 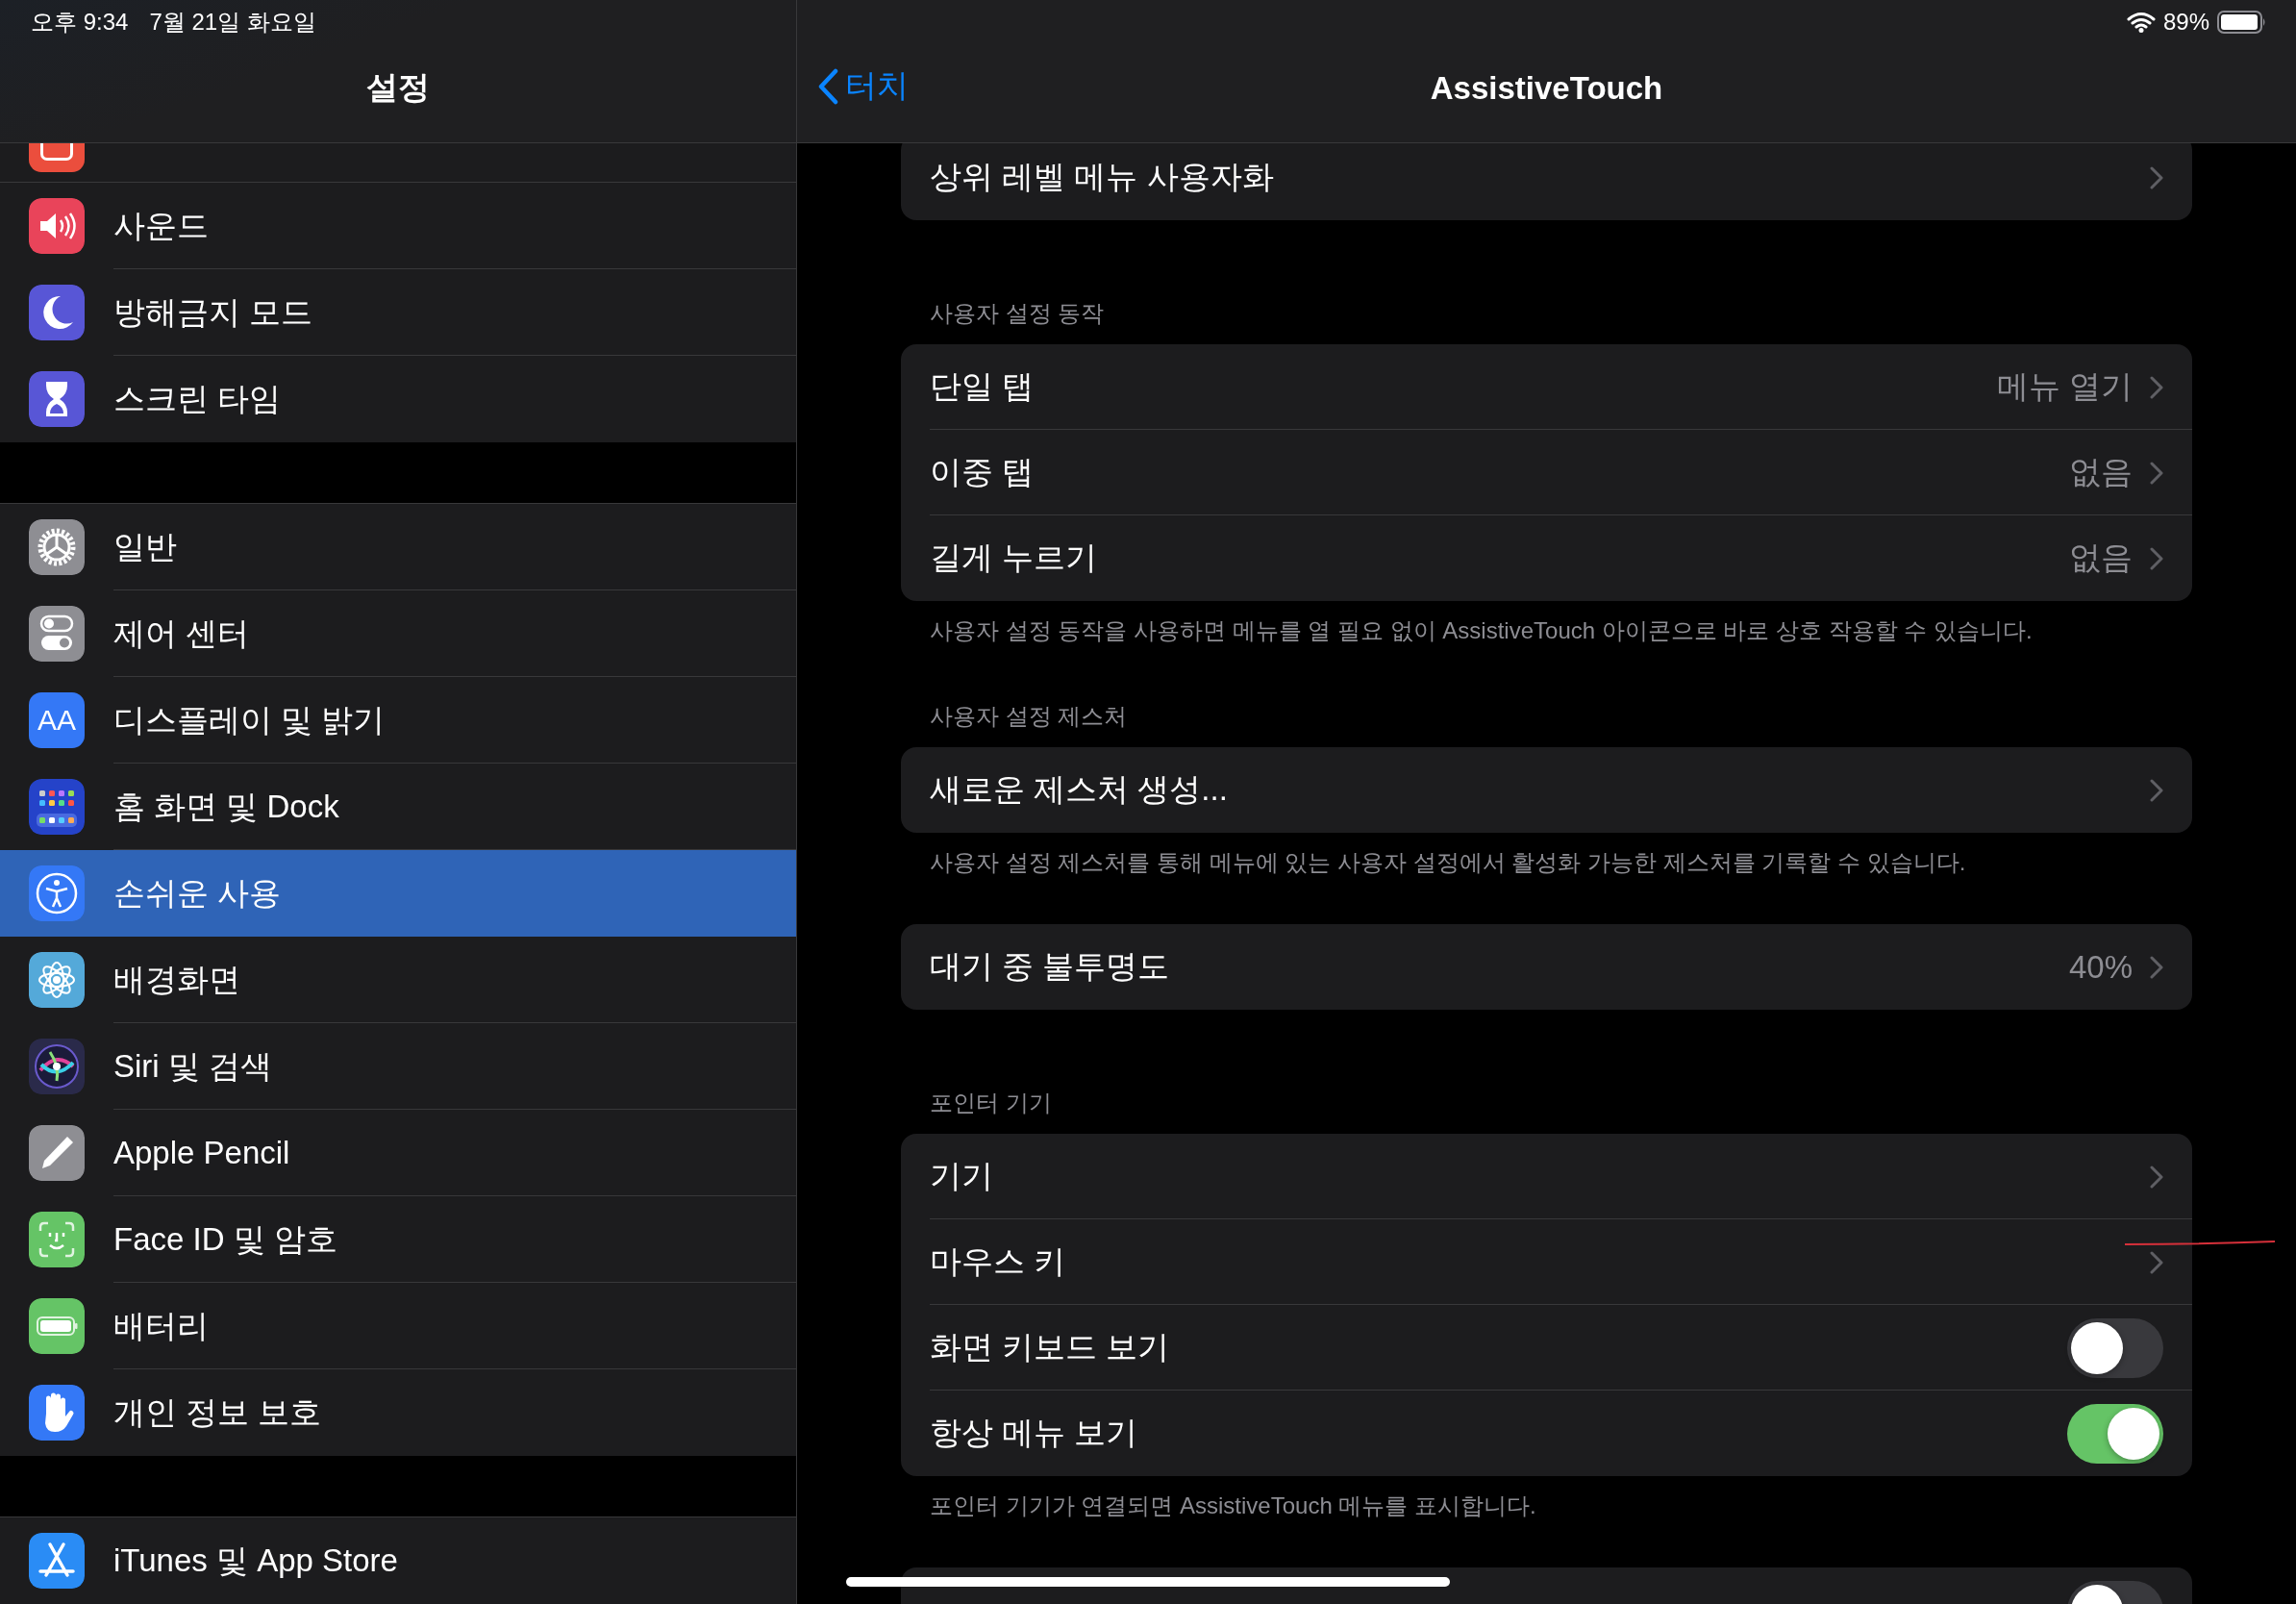 I want to click on status-time: 오후 9:34, so click(x=80, y=22).